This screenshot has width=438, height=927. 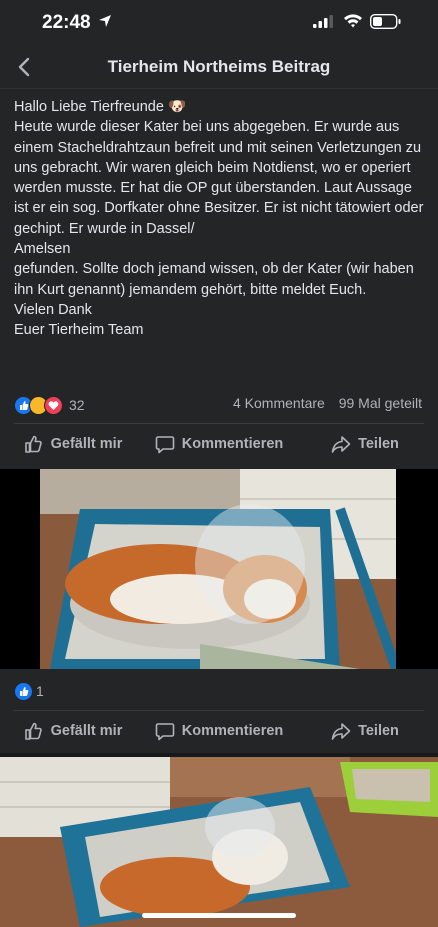 I want to click on navigation-bar: Tierheim Northeims Beitrag, so click(x=219, y=68).